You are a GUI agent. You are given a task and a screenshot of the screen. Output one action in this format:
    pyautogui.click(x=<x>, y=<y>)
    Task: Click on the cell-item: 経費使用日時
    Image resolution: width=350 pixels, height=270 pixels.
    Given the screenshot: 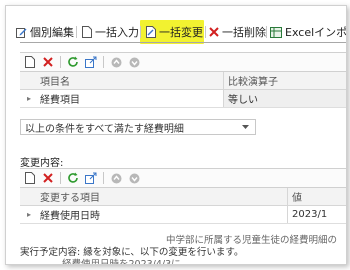 What is the action you would take?
    pyautogui.click(x=163, y=214)
    